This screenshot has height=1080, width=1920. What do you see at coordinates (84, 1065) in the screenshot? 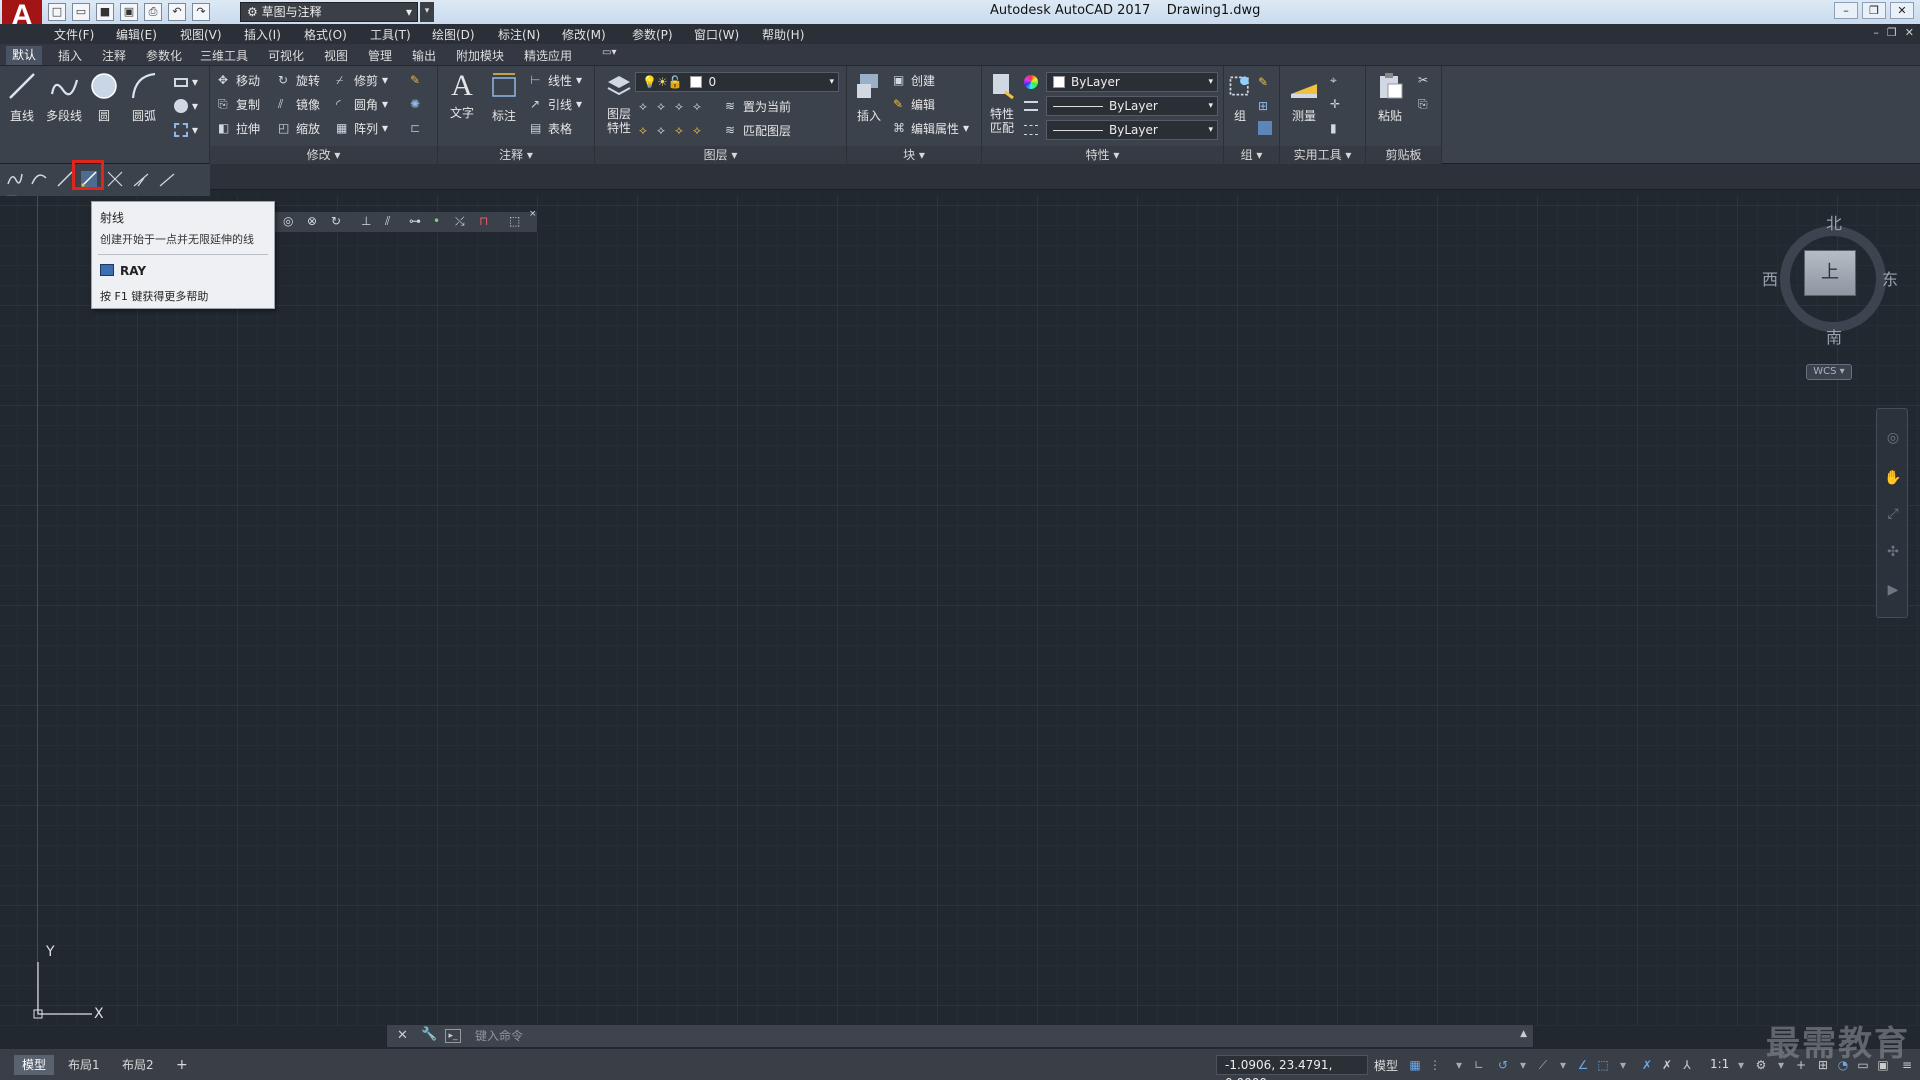
I see `layout-tab-layout1: 布局1` at bounding box center [84, 1065].